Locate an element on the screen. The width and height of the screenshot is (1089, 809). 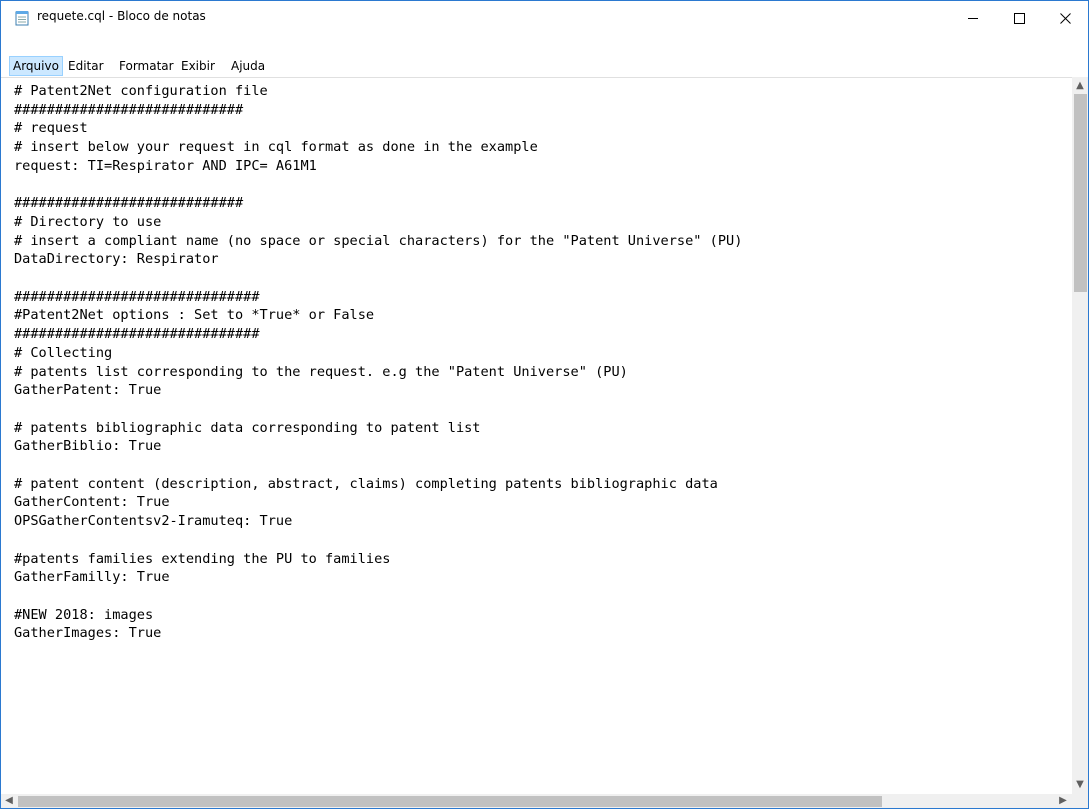
close-icon is located at coordinates (1065, 18).